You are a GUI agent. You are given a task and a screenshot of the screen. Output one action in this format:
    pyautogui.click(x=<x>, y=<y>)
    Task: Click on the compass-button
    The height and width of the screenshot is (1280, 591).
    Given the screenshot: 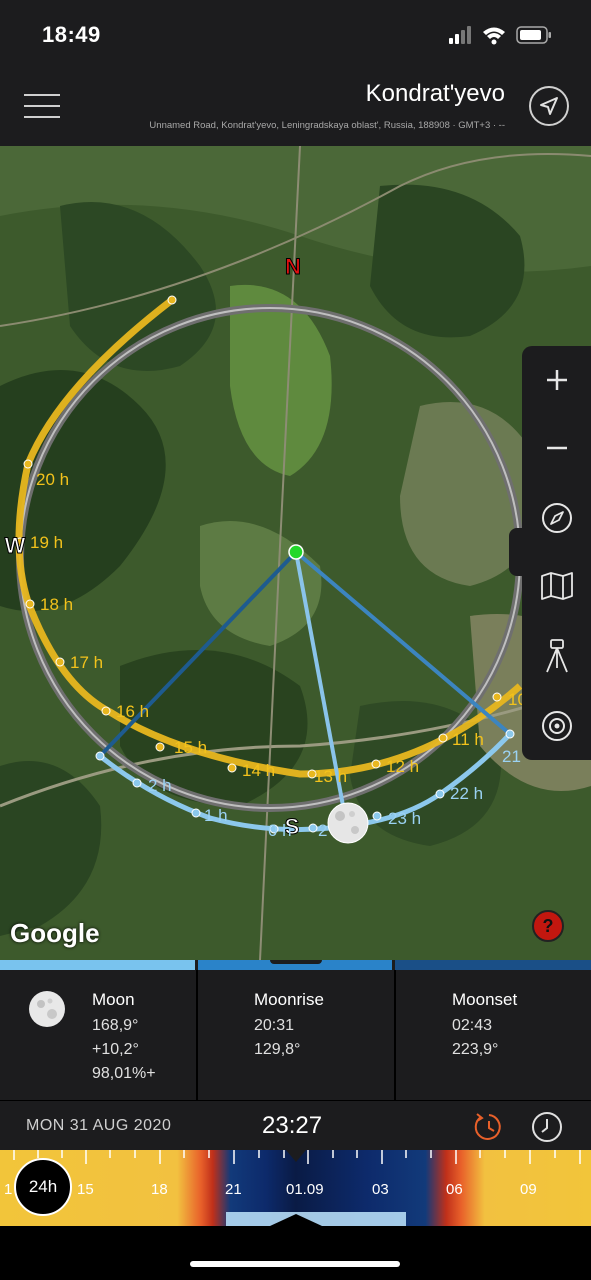 What is the action you would take?
    pyautogui.click(x=556, y=518)
    